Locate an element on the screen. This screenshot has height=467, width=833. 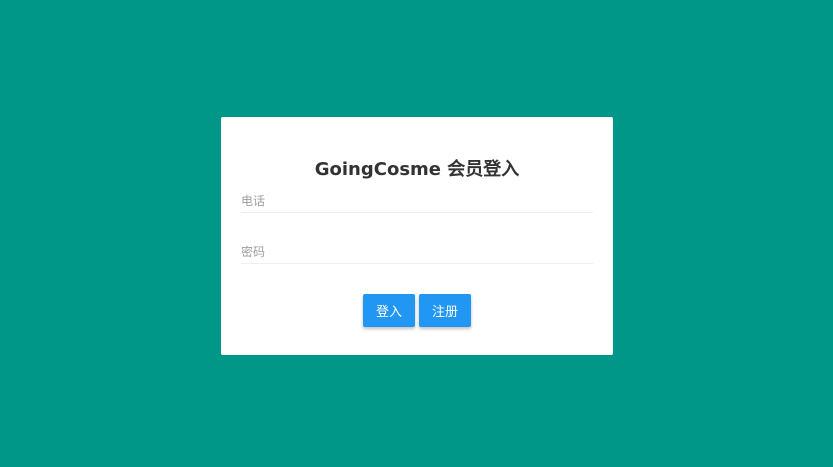
phone-input is located at coordinates (417, 201).